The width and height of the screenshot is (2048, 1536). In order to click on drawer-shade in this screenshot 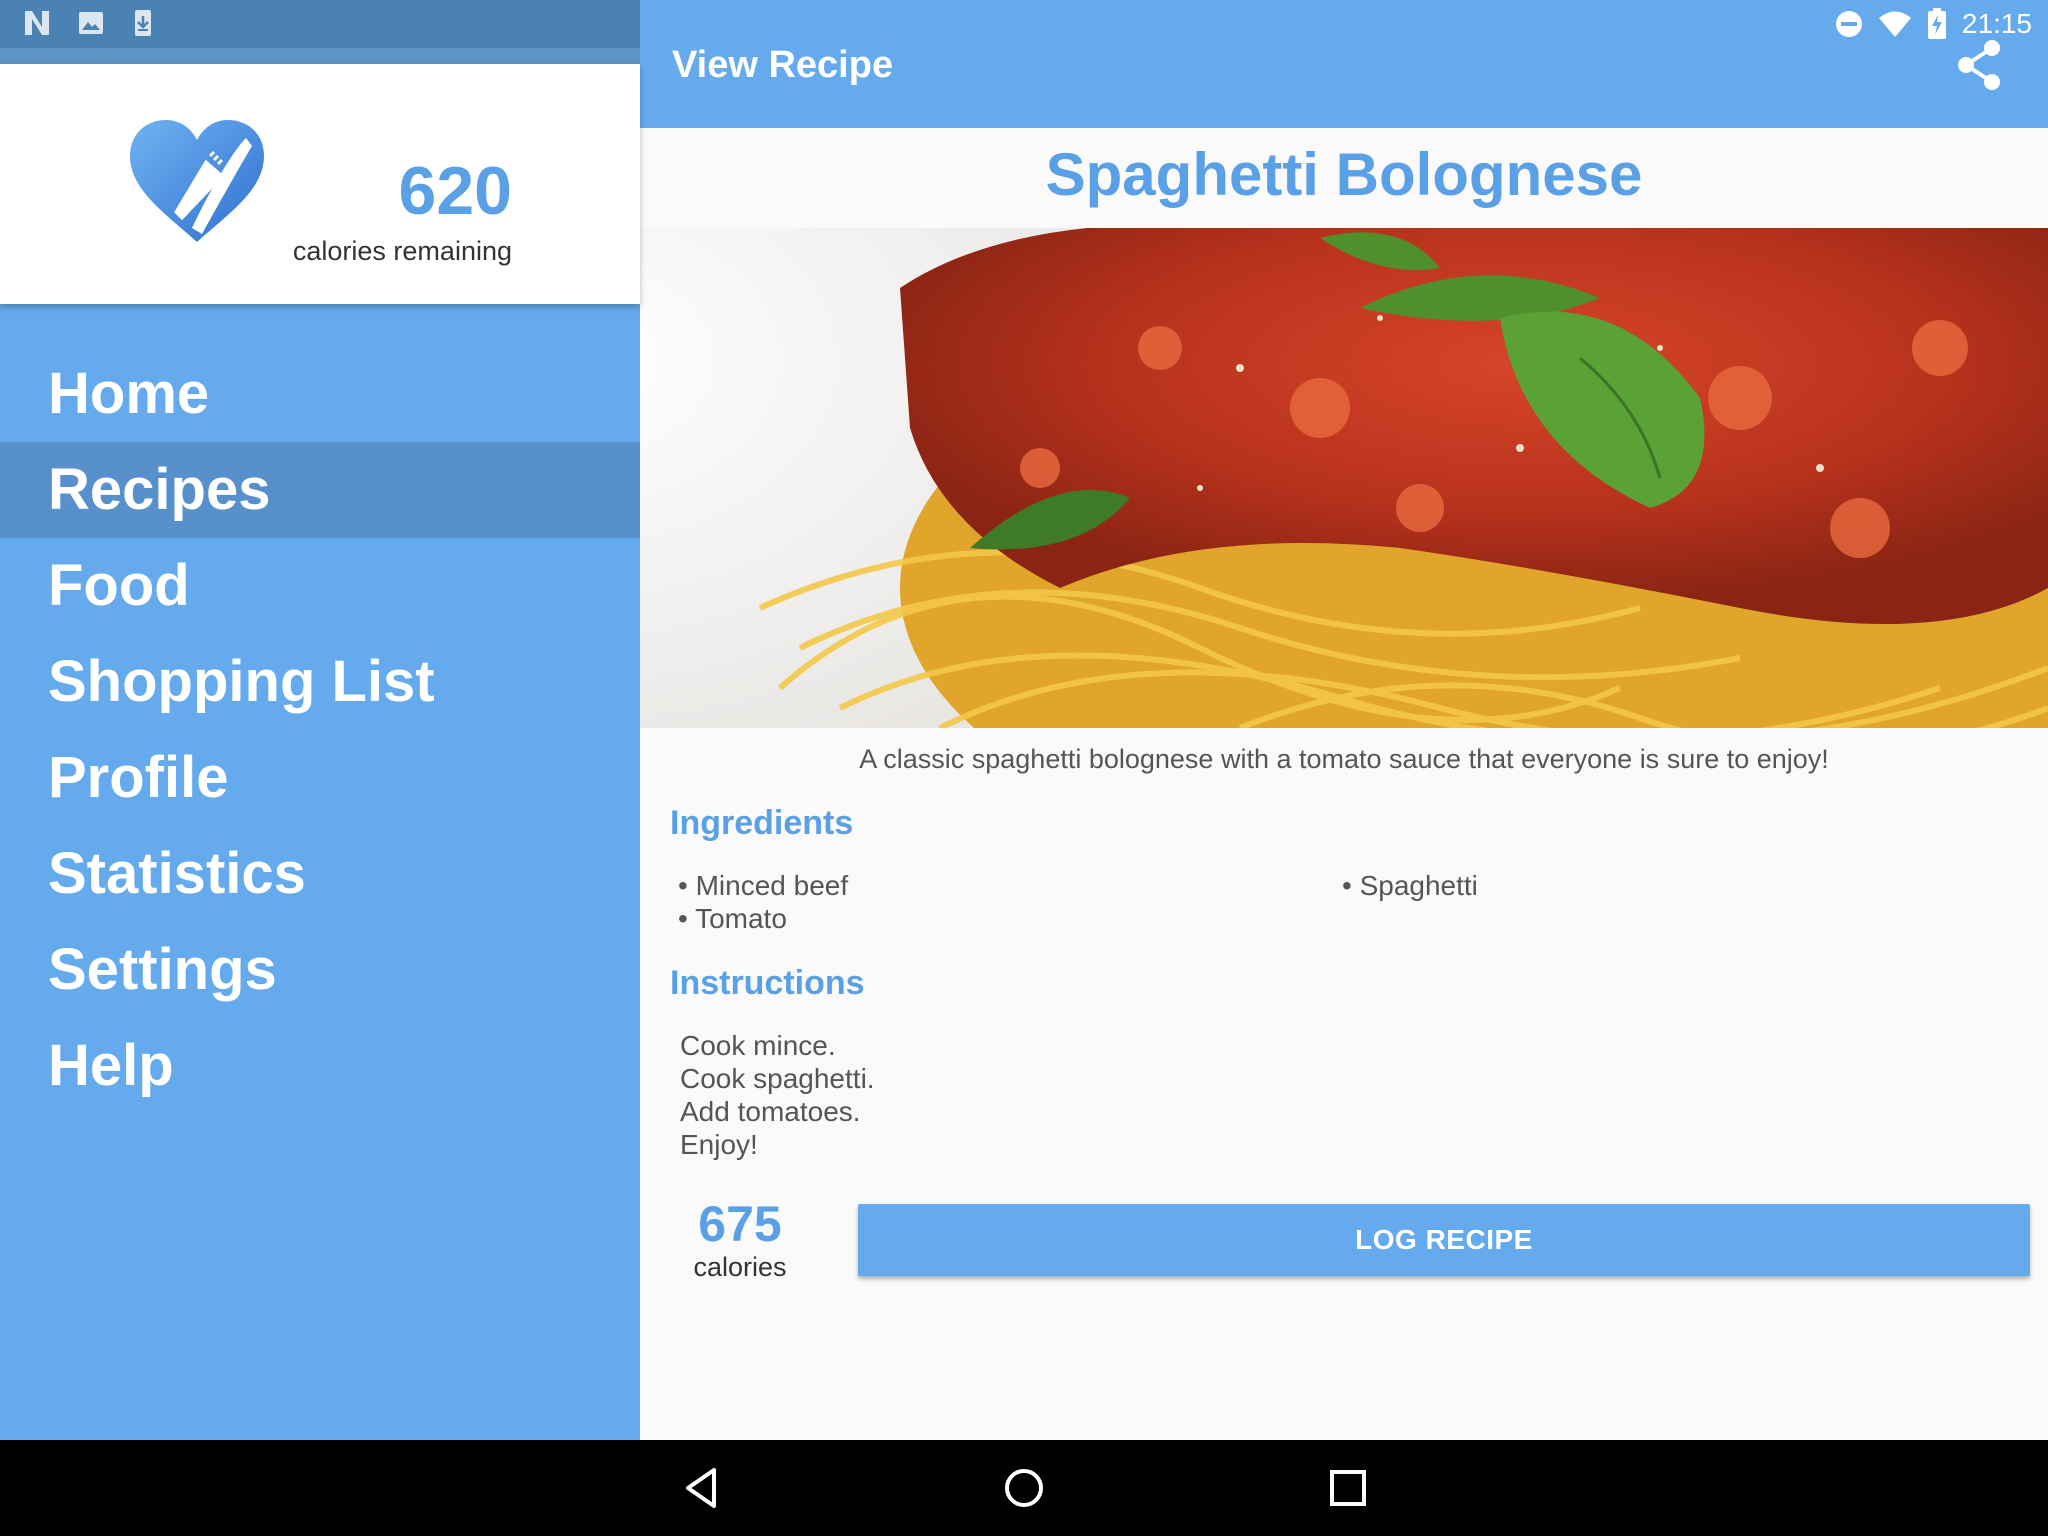, I will do `click(320, 56)`.